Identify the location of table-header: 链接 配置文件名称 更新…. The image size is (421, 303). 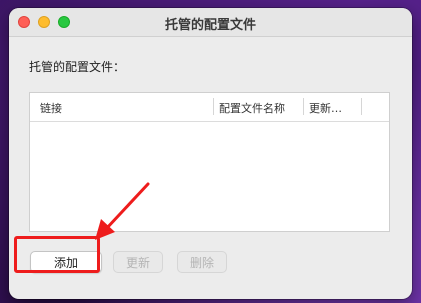
(209, 107).